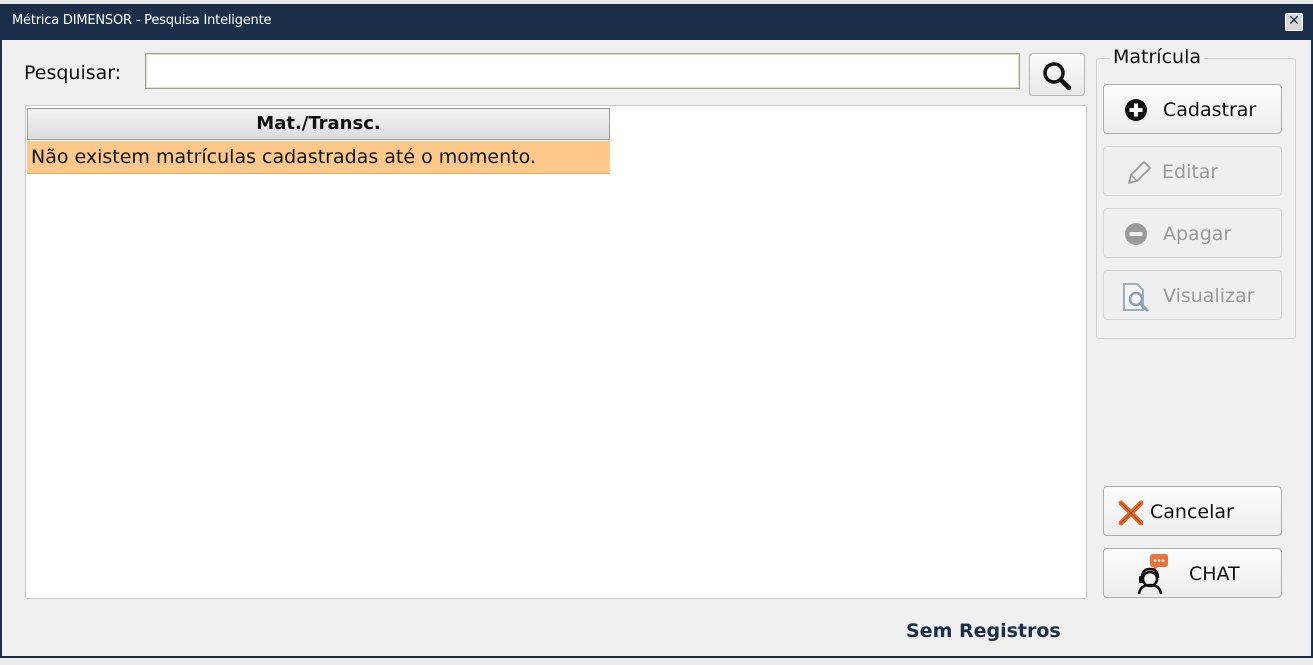  Describe the element at coordinates (1197, 234) in the screenshot. I see `apagar-label: Apagar` at that location.